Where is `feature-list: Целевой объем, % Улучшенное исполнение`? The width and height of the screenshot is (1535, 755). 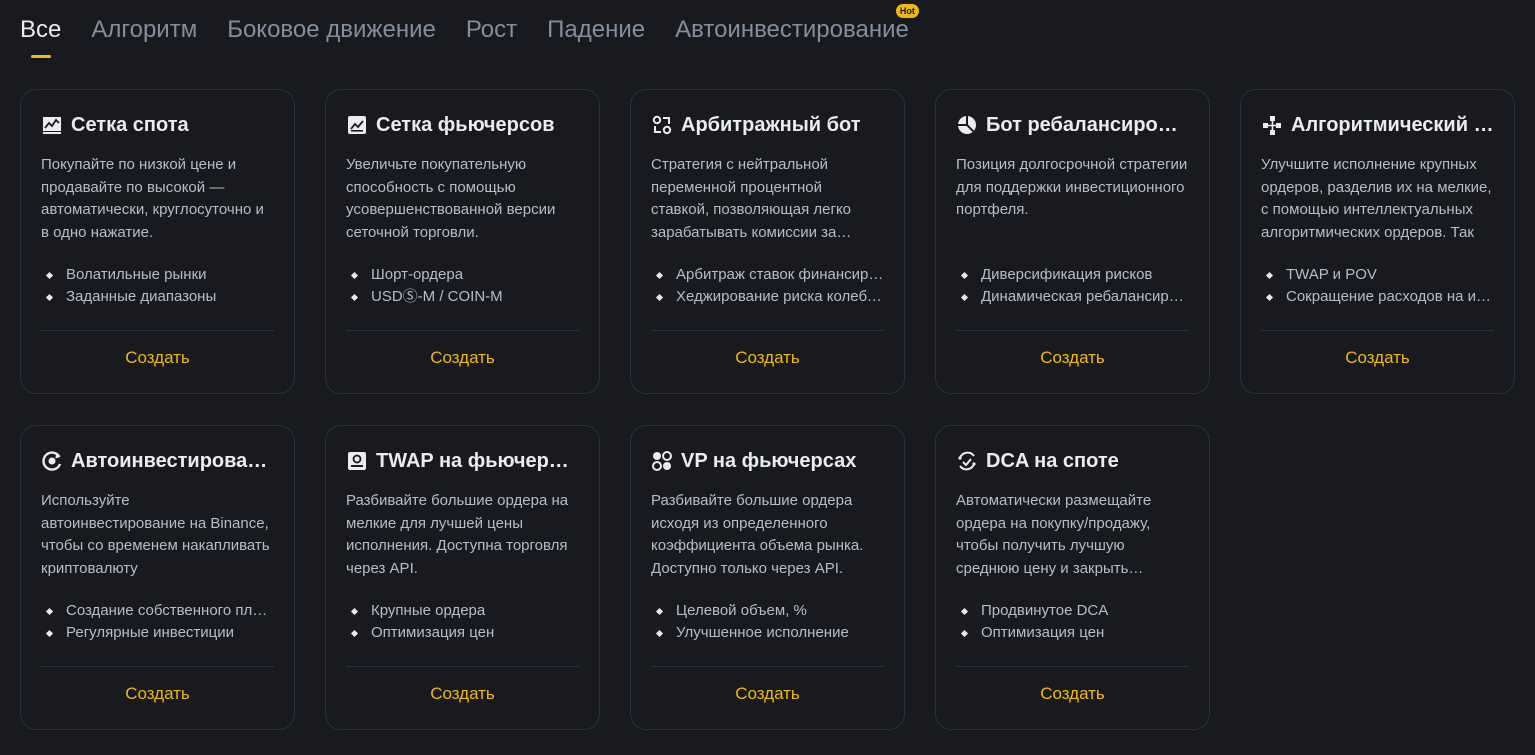 feature-list: Целевой объем, % Улучшенное исполнение is located at coordinates (767, 622).